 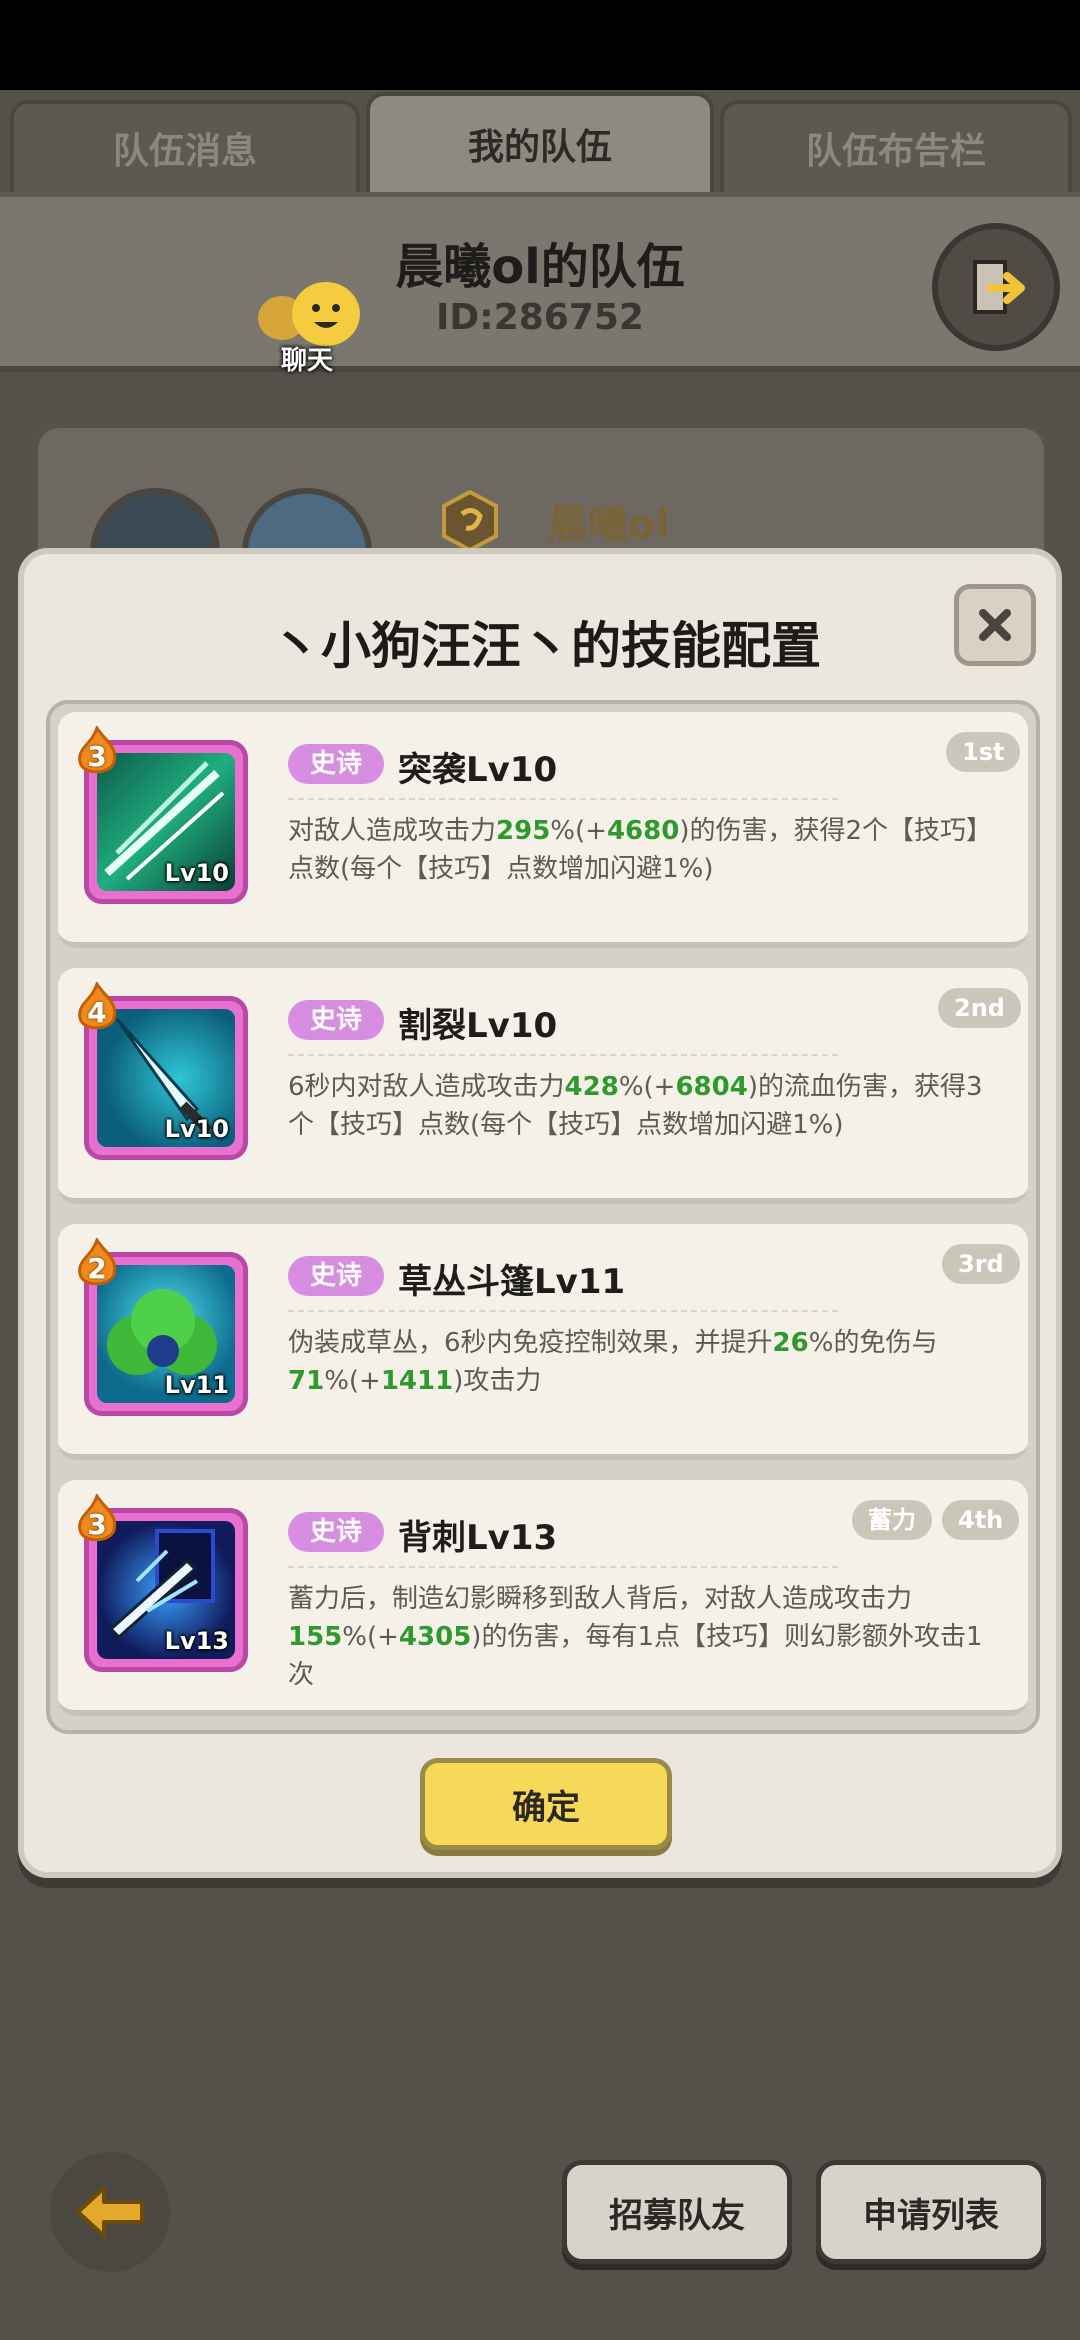 I want to click on shield-icon, so click(x=470, y=521).